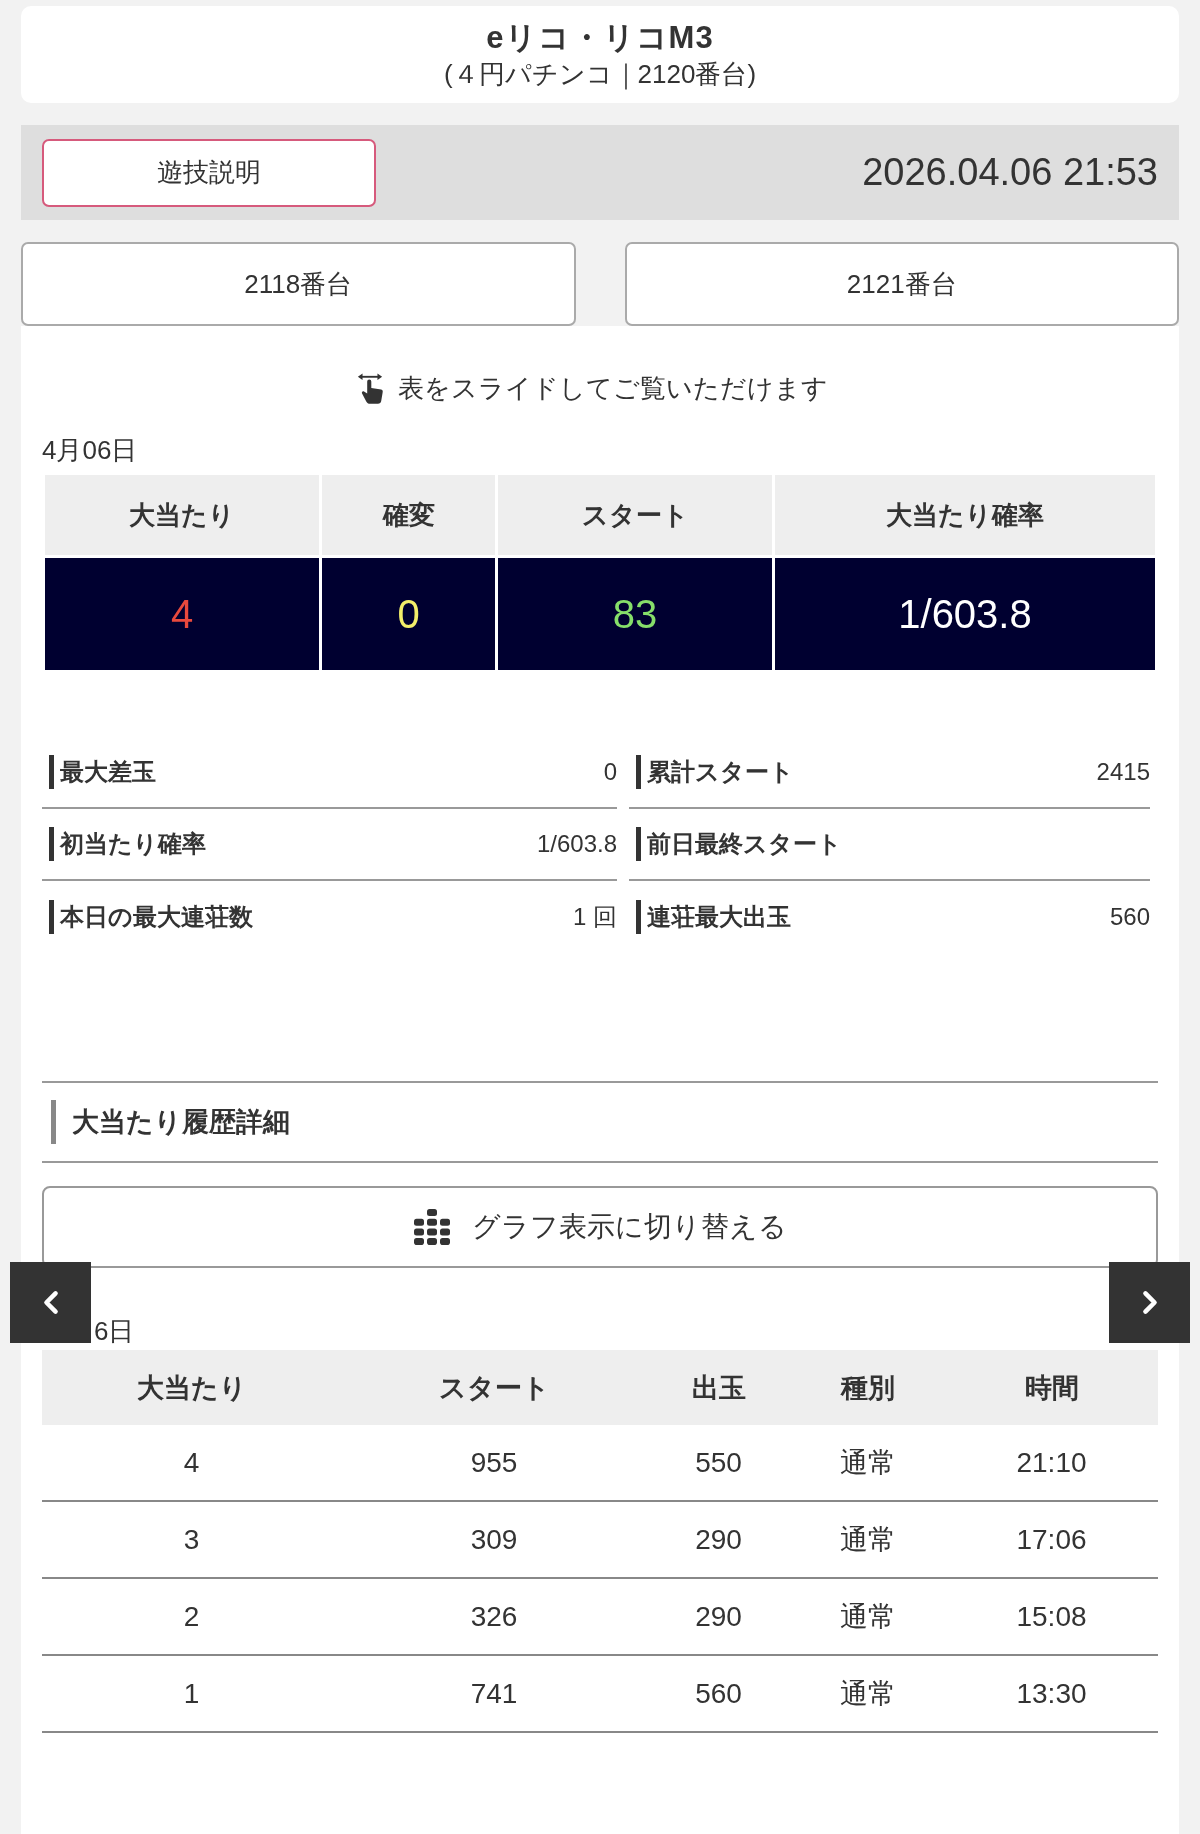 The width and height of the screenshot is (1200, 1834). I want to click on machine-button: 2121番台, so click(901, 284).